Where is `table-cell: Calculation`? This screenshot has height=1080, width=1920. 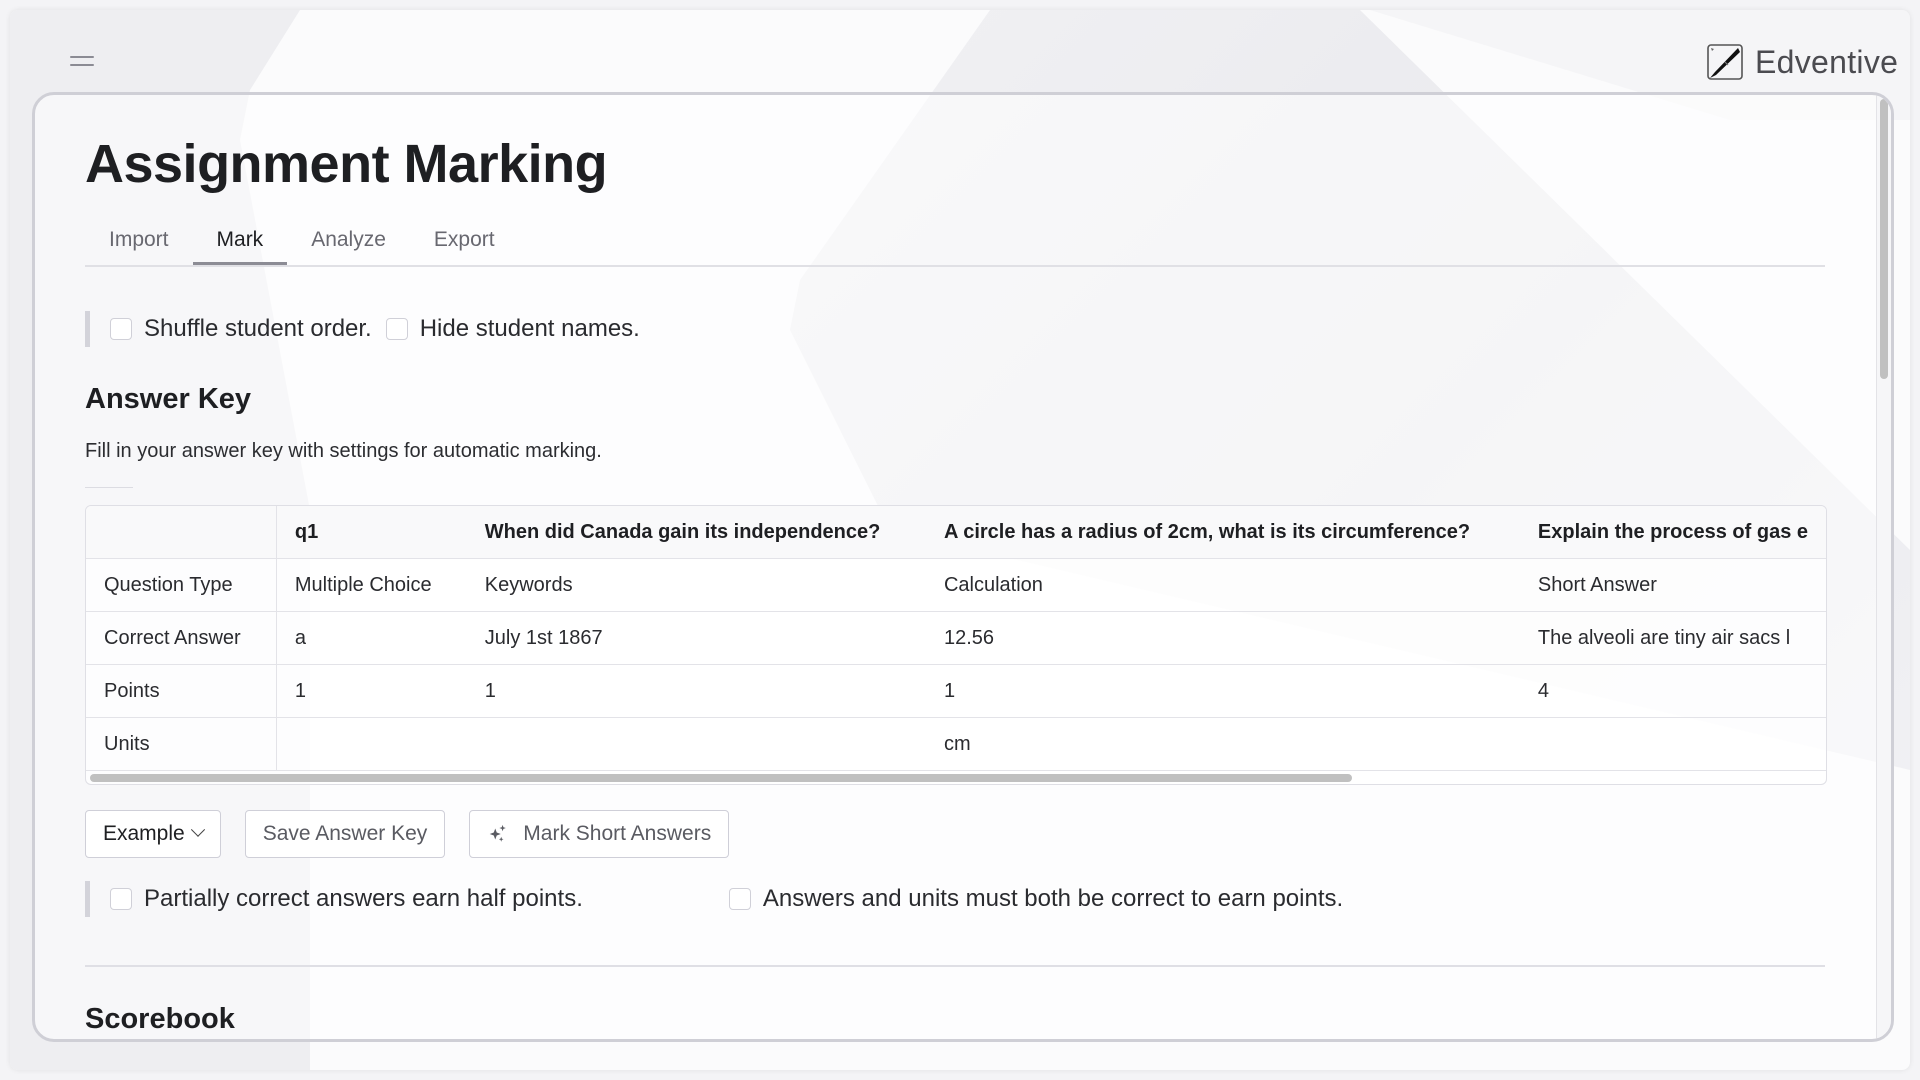 table-cell: Calculation is located at coordinates (1222, 585).